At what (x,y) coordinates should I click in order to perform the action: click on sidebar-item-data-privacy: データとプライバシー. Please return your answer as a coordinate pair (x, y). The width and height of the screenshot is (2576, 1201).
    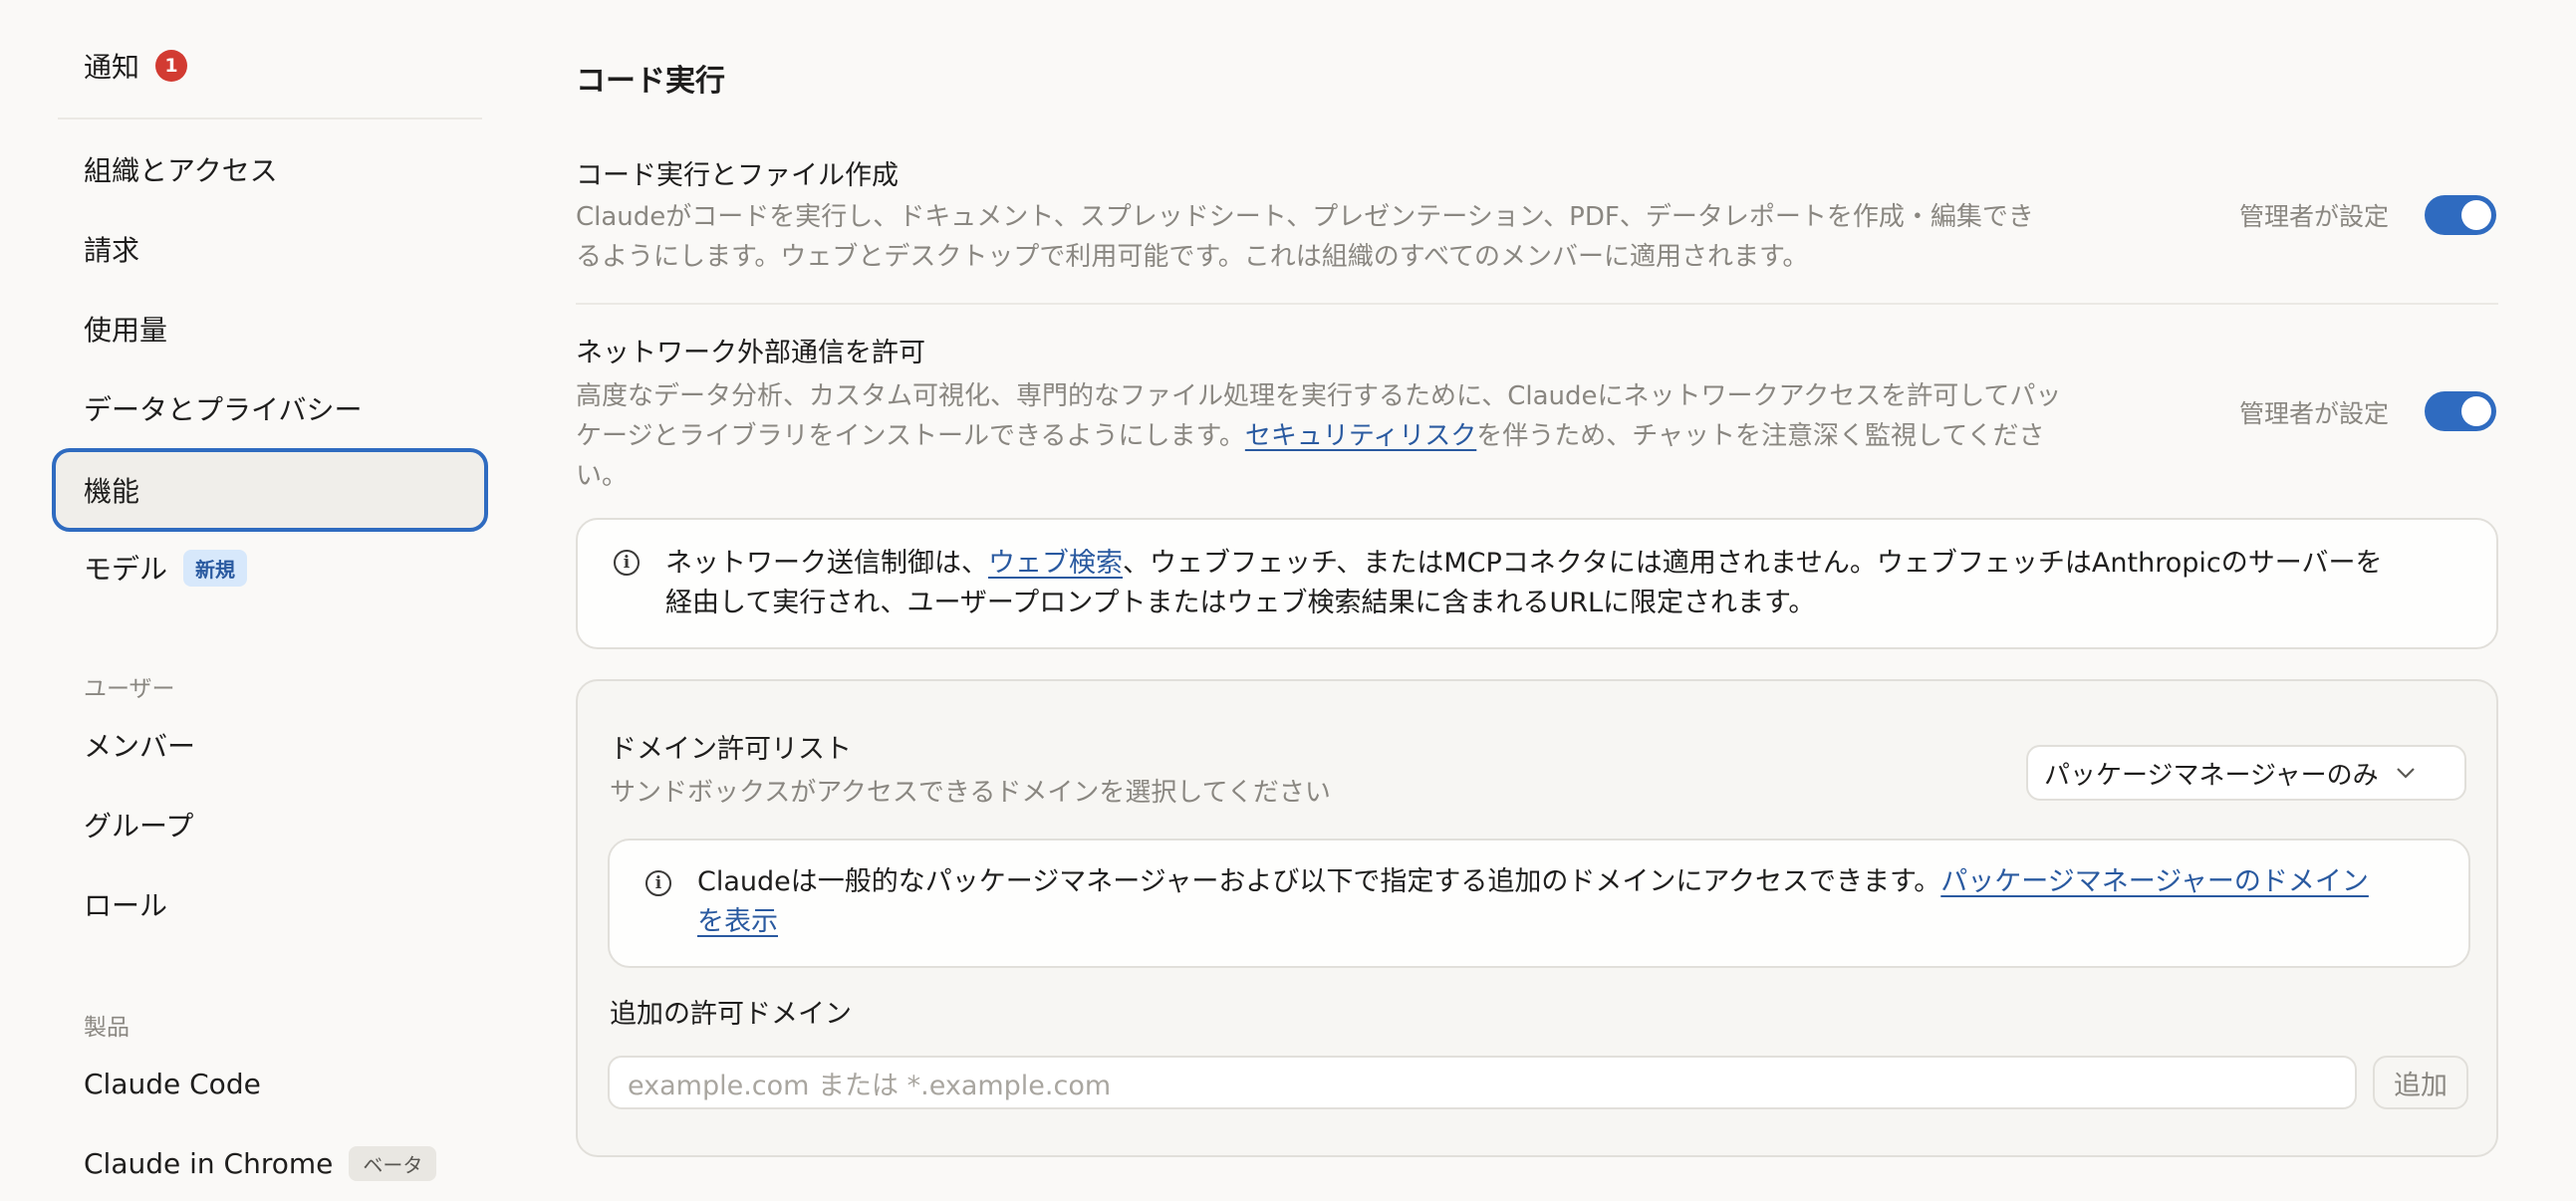
    Looking at the image, I should click on (270, 408).